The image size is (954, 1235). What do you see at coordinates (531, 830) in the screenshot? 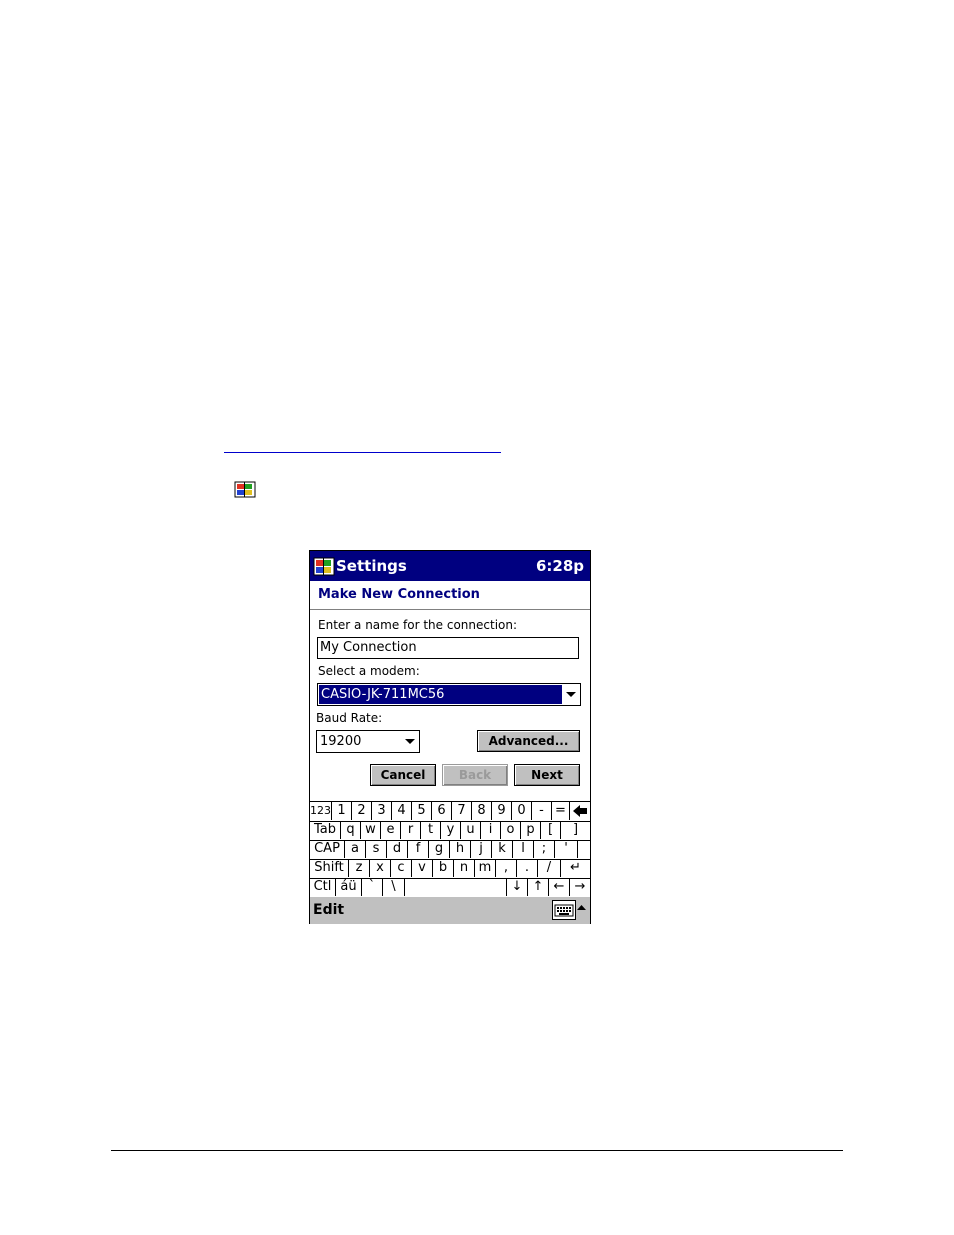
I see `key-p: p` at bounding box center [531, 830].